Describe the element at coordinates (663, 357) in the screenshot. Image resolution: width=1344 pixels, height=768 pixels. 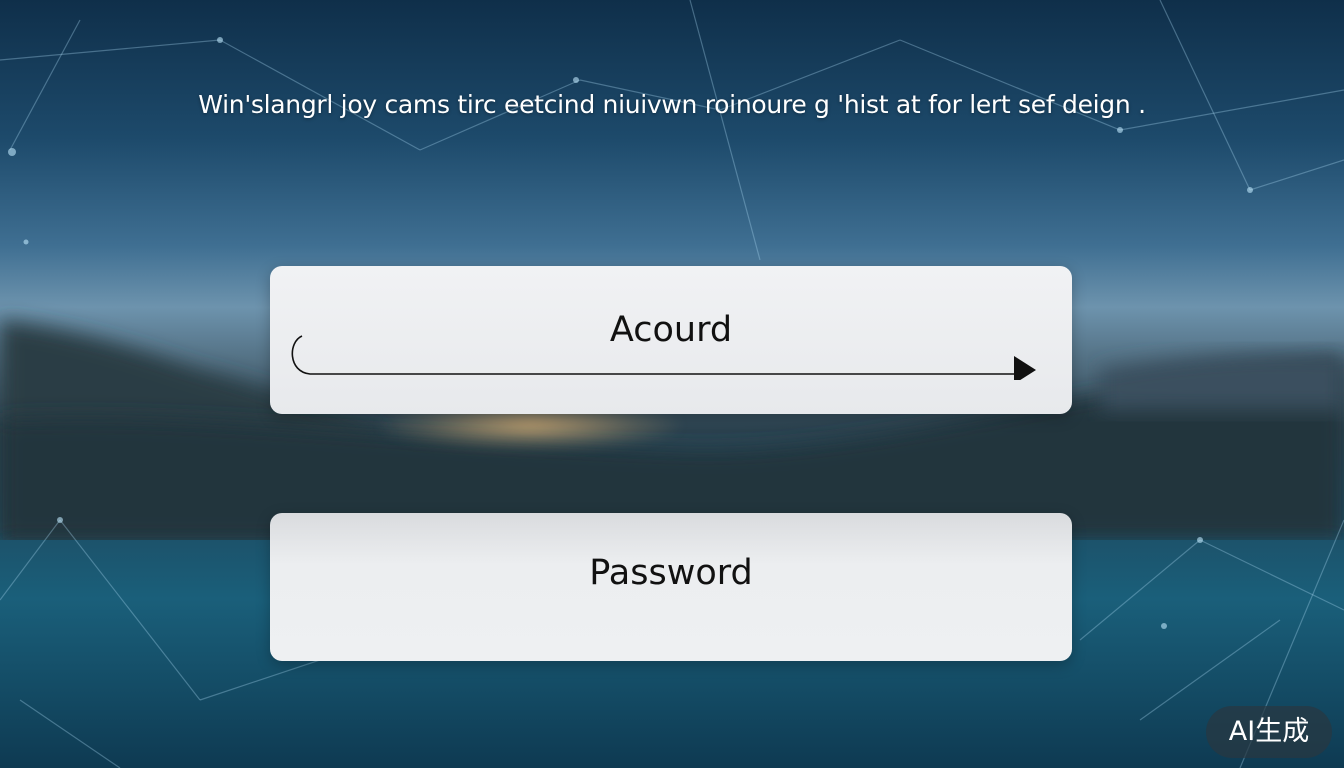
I see `right-arrow-icon` at that location.